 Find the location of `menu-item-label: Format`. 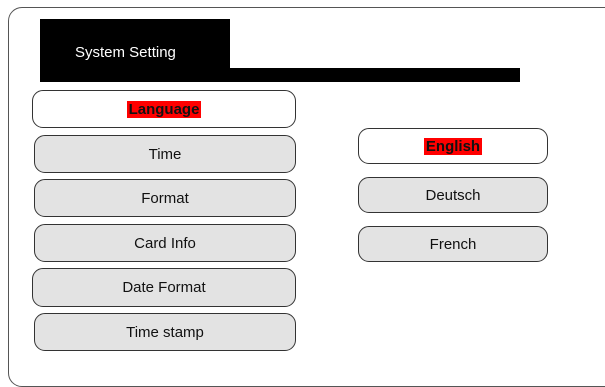

menu-item-label: Format is located at coordinates (165, 198).